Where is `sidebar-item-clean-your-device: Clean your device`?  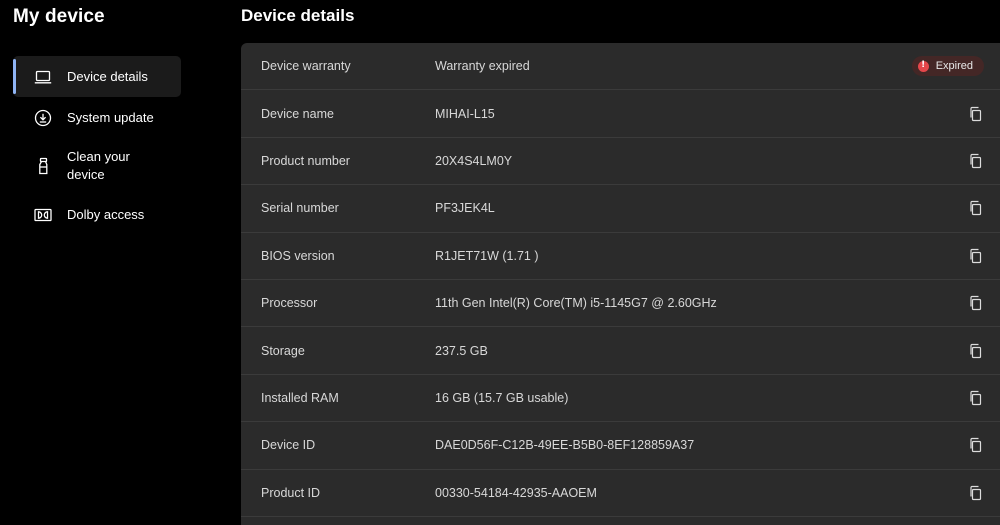 sidebar-item-clean-your-device: Clean your device is located at coordinates (97, 166).